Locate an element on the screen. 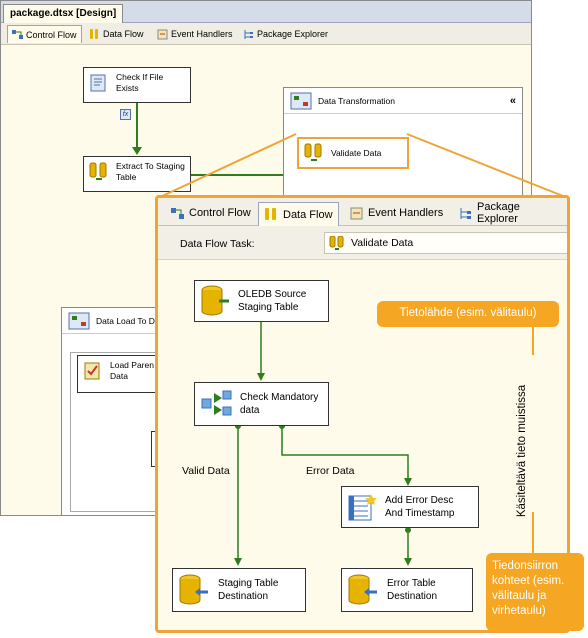 The width and height of the screenshot is (588, 638). component-oledb-source: OLEDB Source Staging Table is located at coordinates (261, 301).